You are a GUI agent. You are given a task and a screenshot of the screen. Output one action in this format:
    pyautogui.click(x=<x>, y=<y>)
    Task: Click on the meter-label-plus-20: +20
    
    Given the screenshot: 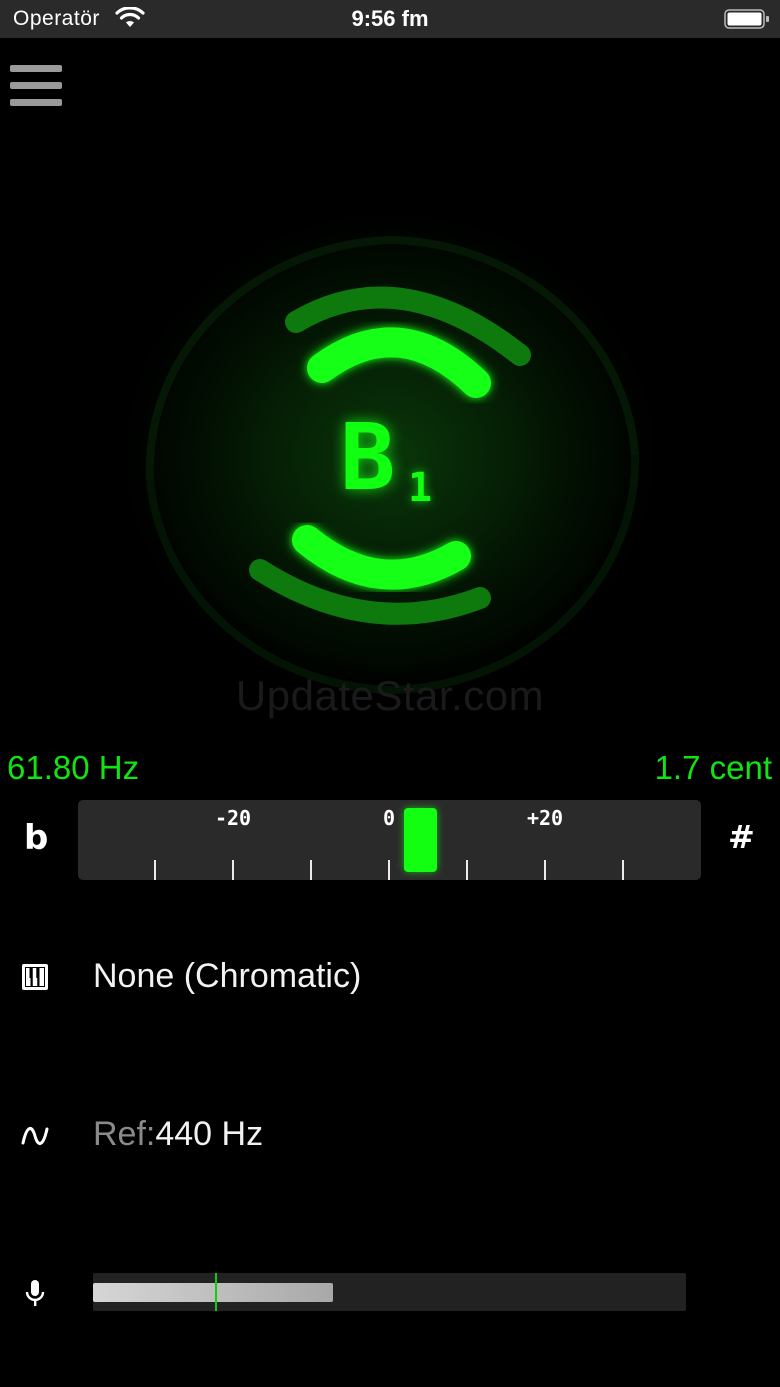 What is the action you would take?
    pyautogui.click(x=545, y=818)
    